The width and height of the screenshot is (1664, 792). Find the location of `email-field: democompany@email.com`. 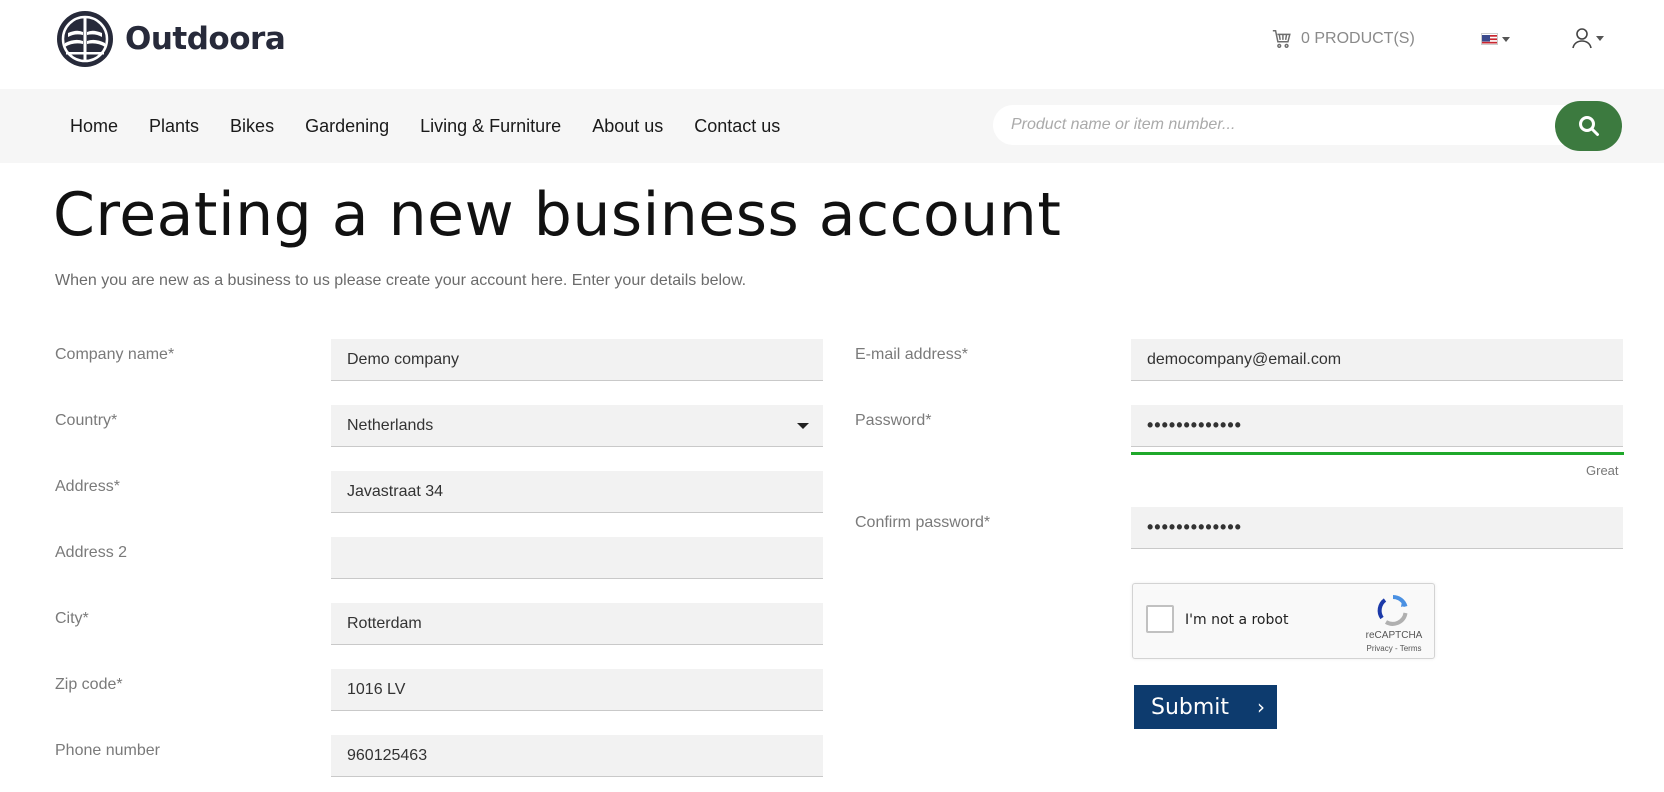

email-field: democompany@email.com is located at coordinates (1377, 360).